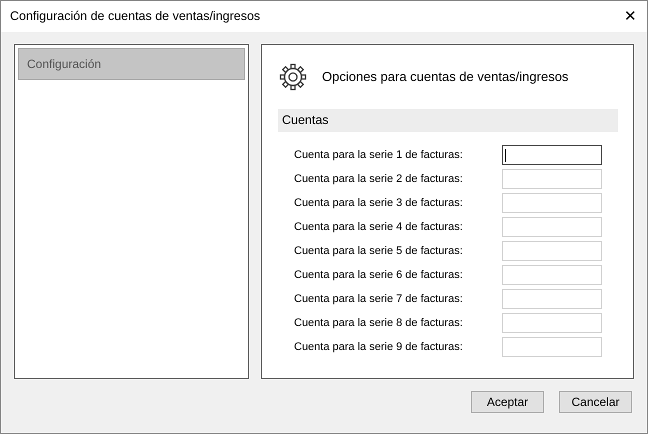 The height and width of the screenshot is (434, 648). What do you see at coordinates (379, 155) in the screenshot?
I see `field-label: Cuenta para la serie 1 de facturas:` at bounding box center [379, 155].